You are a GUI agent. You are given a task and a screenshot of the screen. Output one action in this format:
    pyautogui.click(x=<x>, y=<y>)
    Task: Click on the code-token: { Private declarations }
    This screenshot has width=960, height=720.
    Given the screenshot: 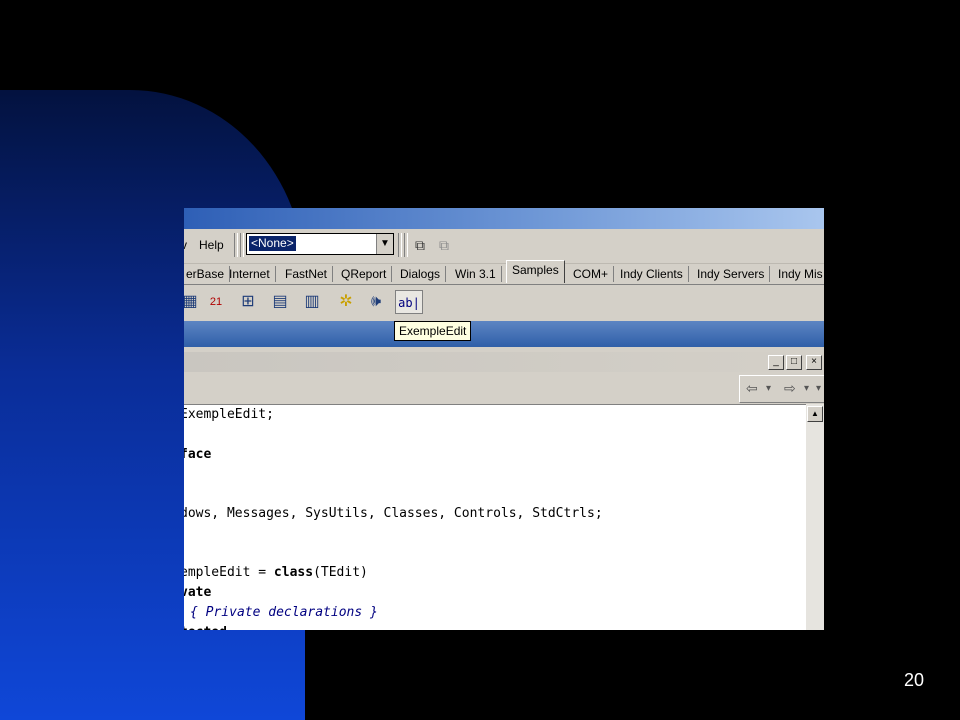 What is the action you would take?
    pyautogui.click(x=284, y=612)
    